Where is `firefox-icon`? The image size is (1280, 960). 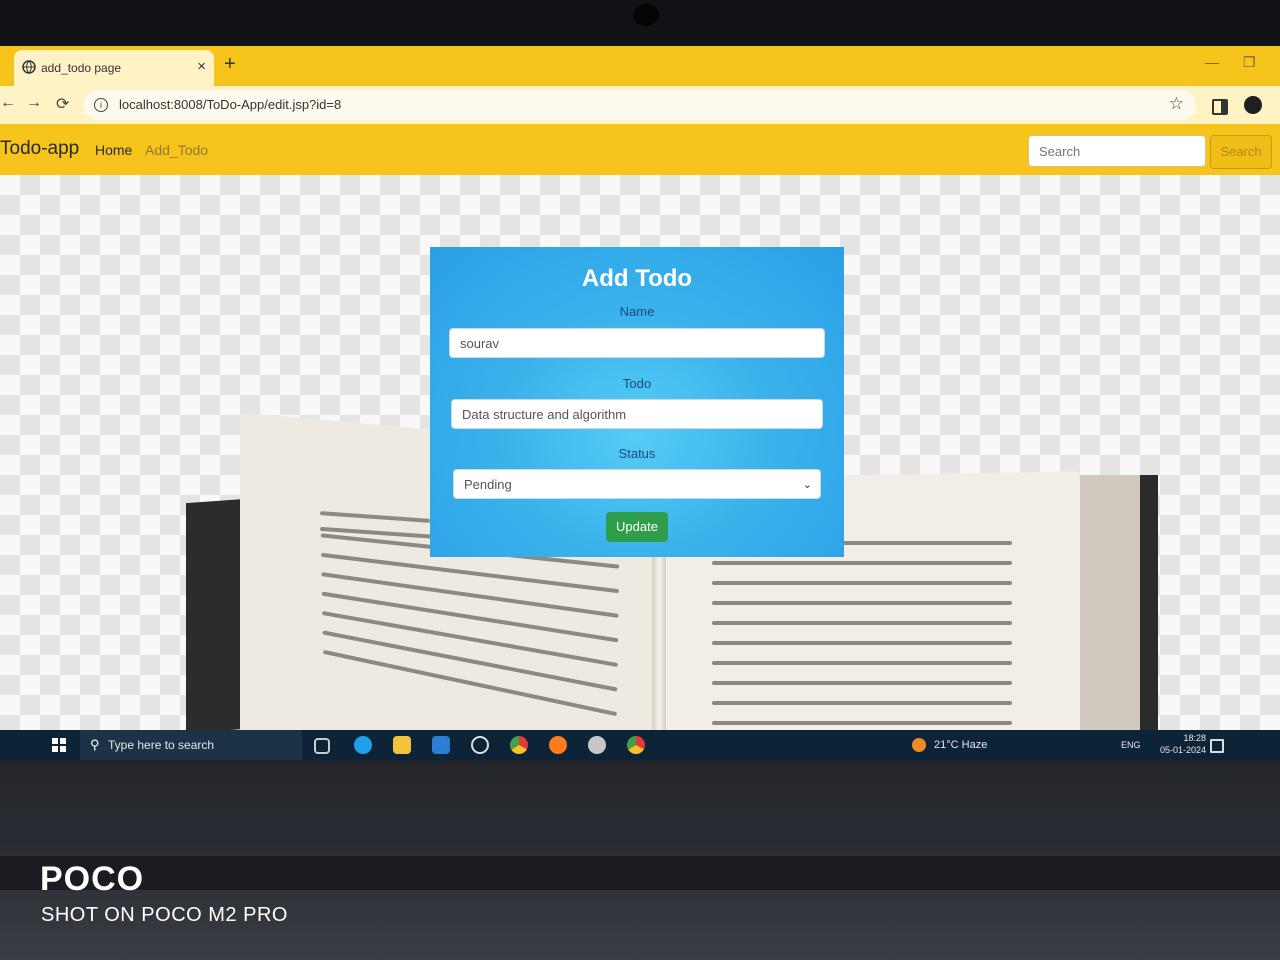 firefox-icon is located at coordinates (558, 745).